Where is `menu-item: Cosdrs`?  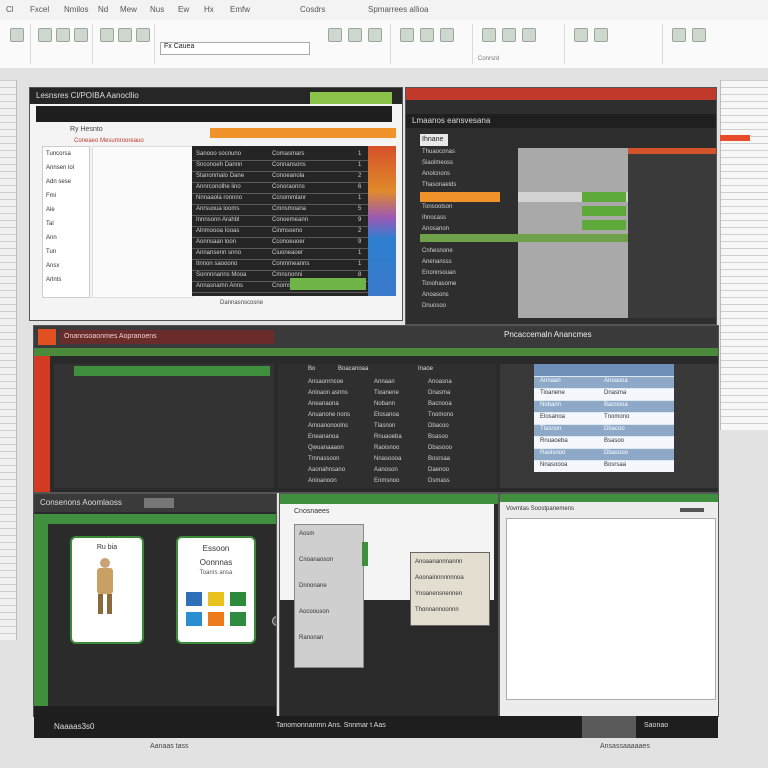 menu-item: Cosdrs is located at coordinates (312, 9).